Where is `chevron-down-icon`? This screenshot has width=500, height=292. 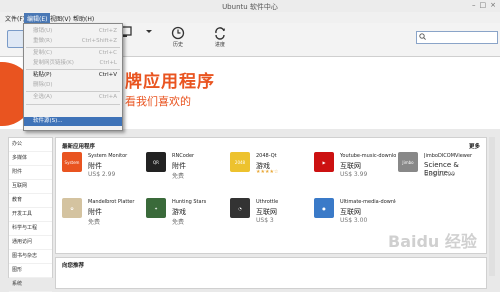 chevron-down-icon is located at coordinates (149, 31).